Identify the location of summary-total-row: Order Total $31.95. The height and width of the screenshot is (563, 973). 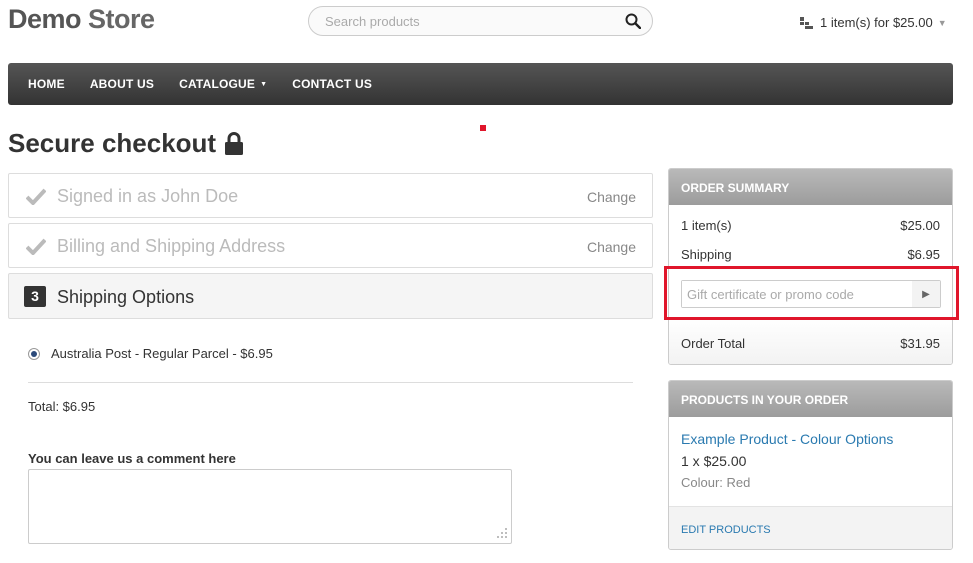
(810, 343).